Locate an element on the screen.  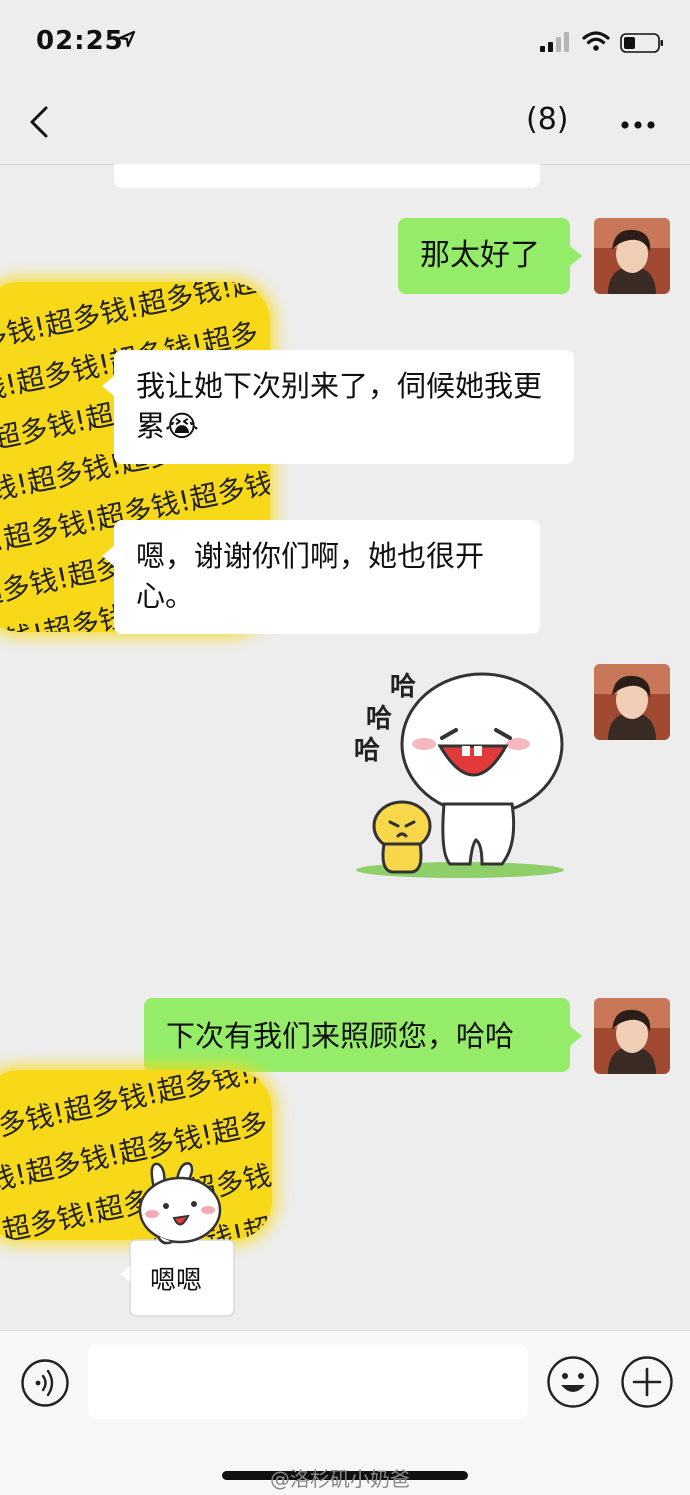
message-text: 我让她下次别来了，伺候她我更累😭 is located at coordinates (339, 406).